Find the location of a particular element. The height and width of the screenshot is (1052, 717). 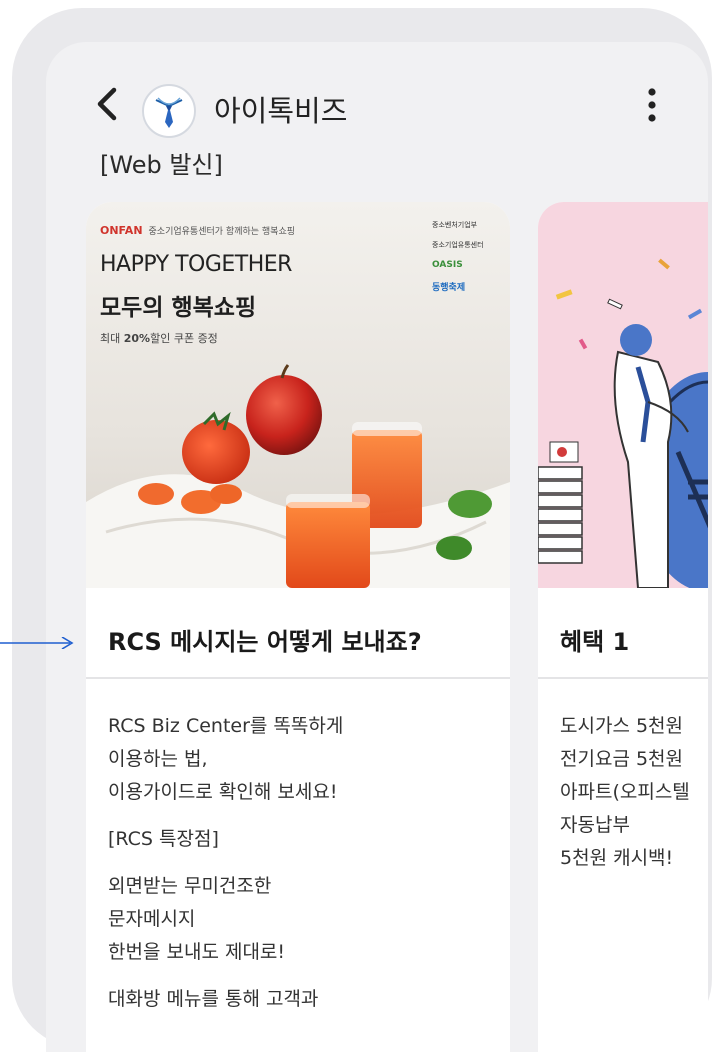

card-1-divider is located at coordinates (298, 678).